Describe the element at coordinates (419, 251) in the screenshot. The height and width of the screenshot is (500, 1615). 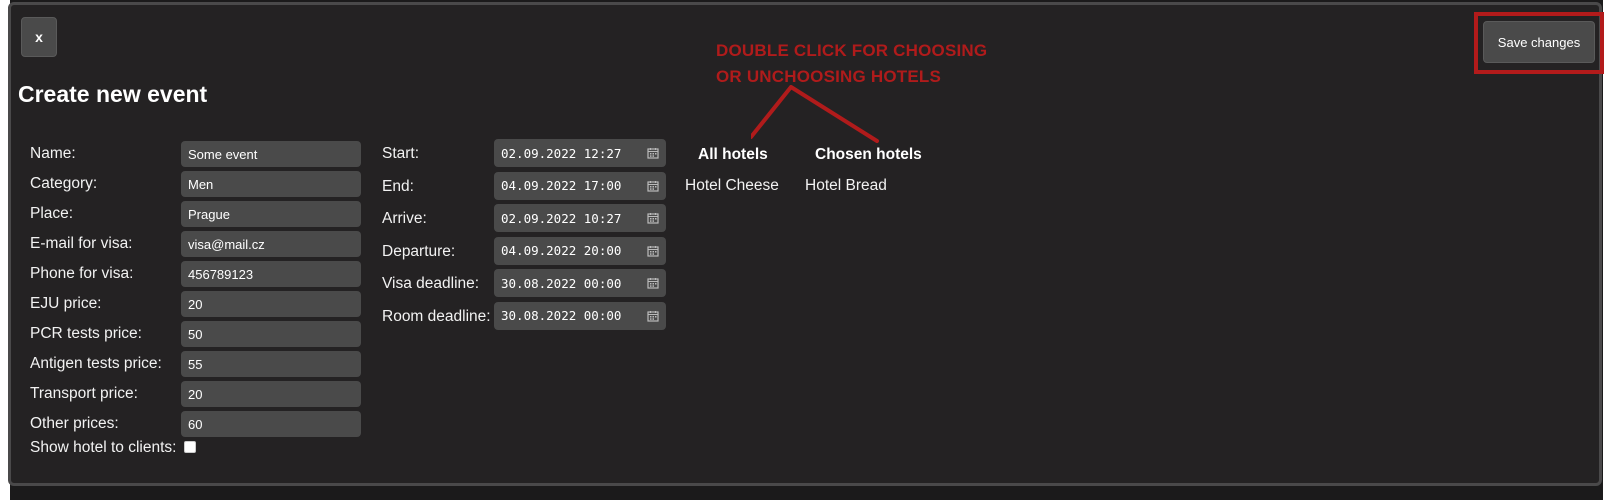
I see `departure-label: Departure:` at that location.